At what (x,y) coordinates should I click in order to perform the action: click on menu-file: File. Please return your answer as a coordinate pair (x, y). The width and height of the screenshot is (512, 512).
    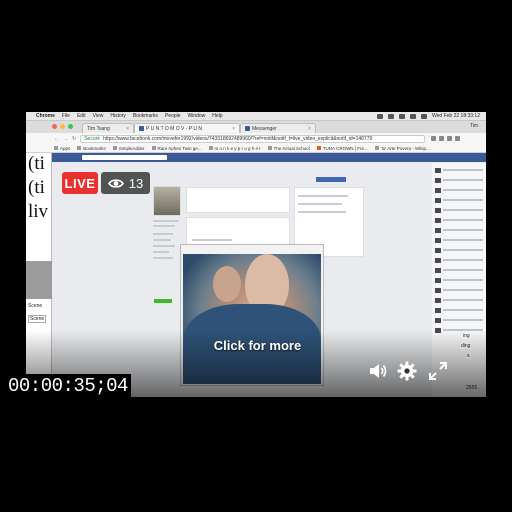
    Looking at the image, I should click on (66, 116).